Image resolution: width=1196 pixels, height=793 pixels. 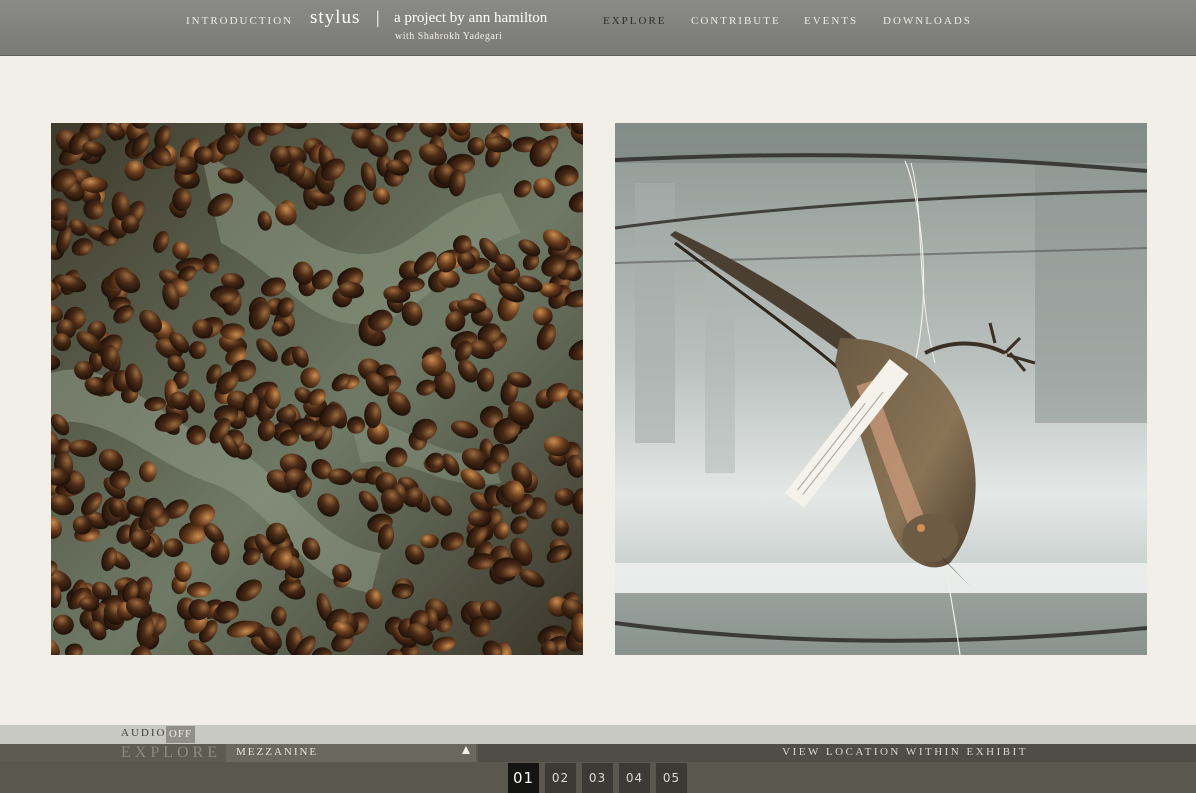 What do you see at coordinates (634, 778) in the screenshot?
I see `page-button-04: 04` at bounding box center [634, 778].